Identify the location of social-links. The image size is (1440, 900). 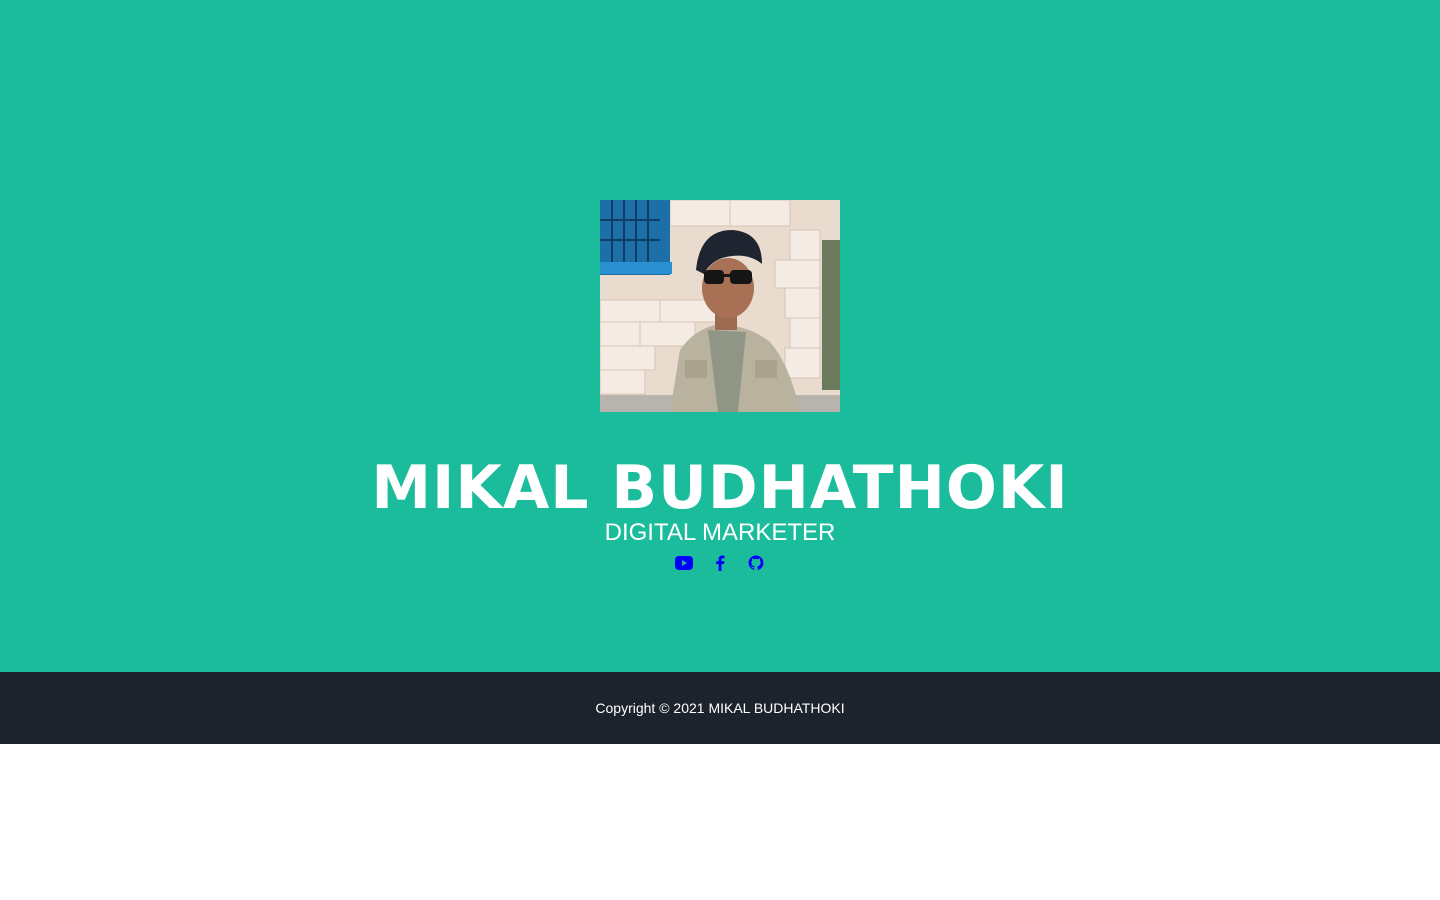
(720, 564).